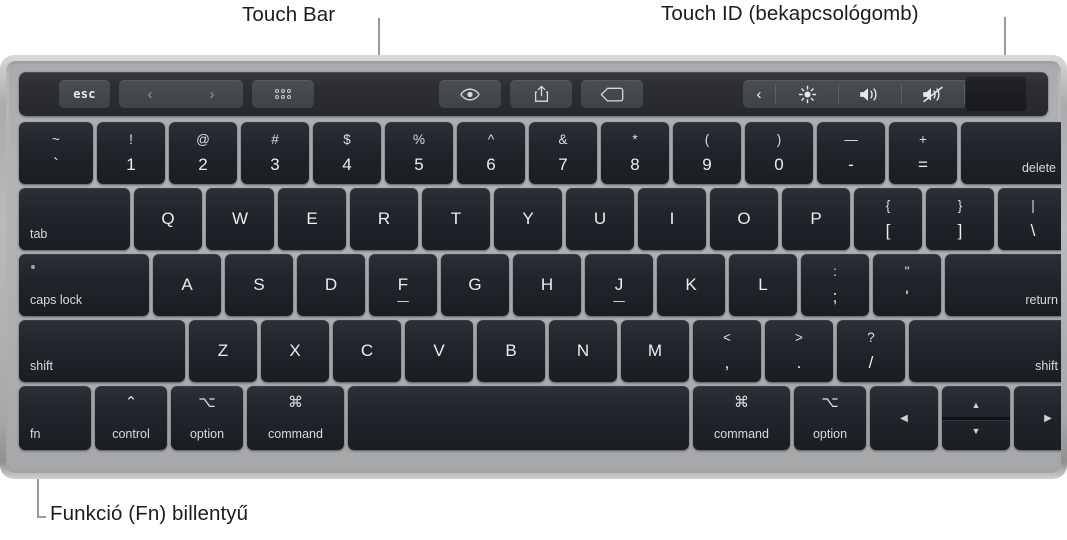  I want to click on key-backtick: ~ `, so click(56, 153).